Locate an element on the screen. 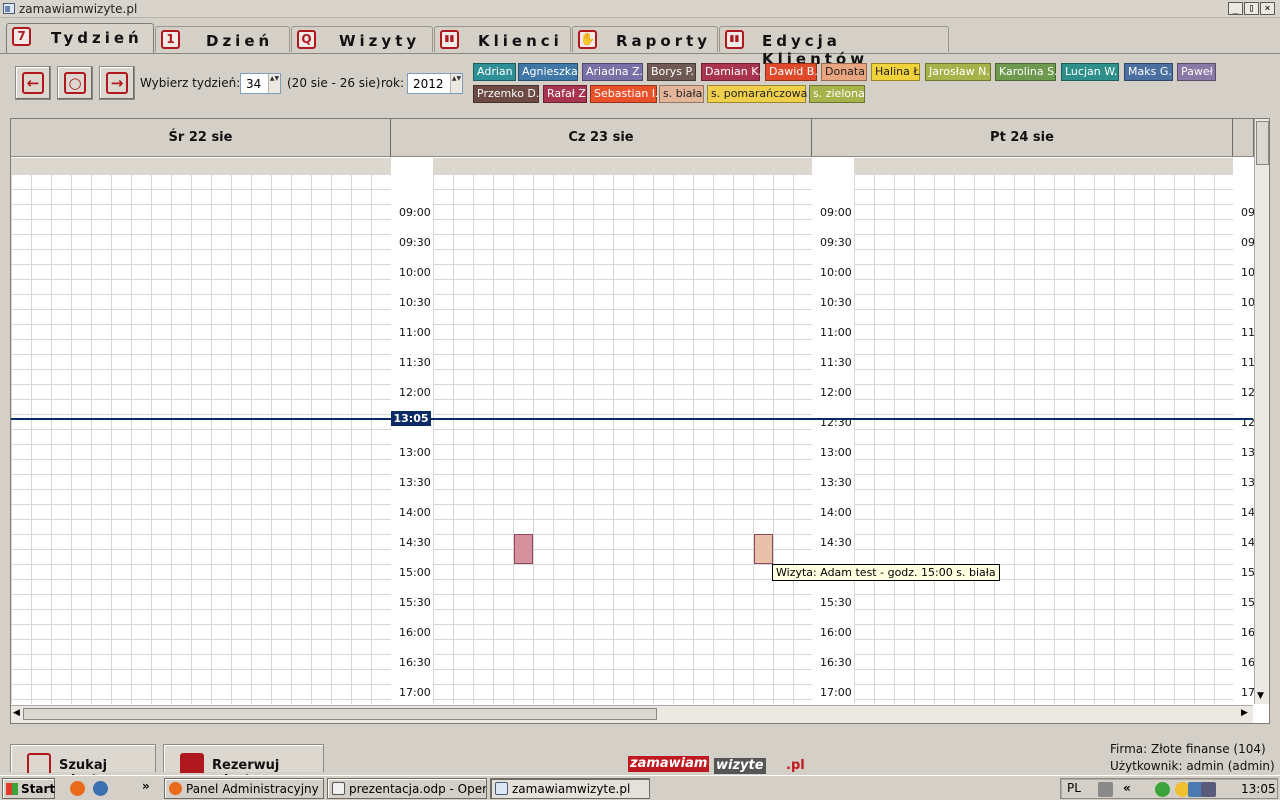 This screenshot has width=1280, height=800. tab-tydzien: 7 Tydzień is located at coordinates (80, 38).